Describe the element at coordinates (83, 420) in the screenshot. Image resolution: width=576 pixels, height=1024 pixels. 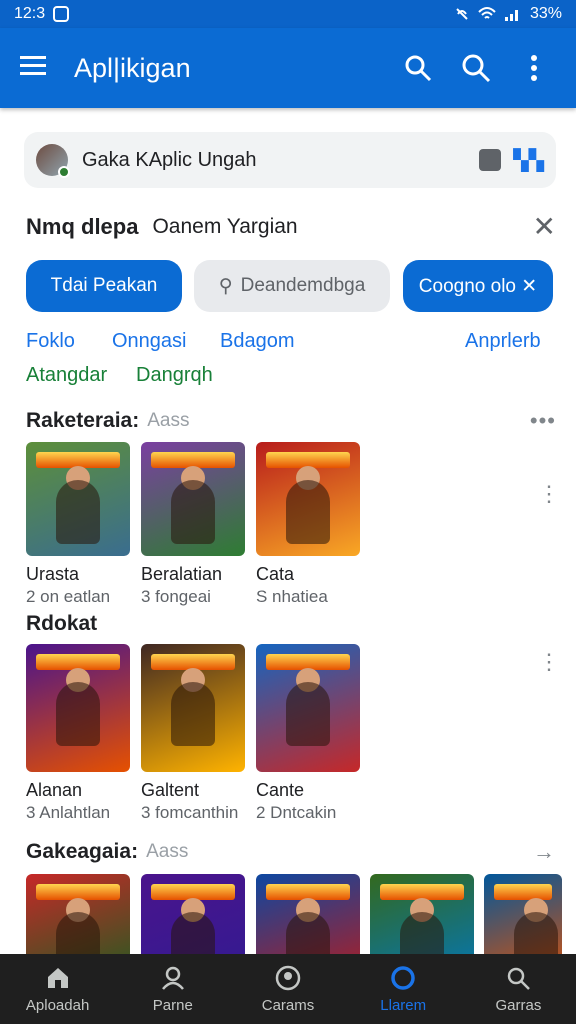
I see `row-title: Raketeraia:` at that location.